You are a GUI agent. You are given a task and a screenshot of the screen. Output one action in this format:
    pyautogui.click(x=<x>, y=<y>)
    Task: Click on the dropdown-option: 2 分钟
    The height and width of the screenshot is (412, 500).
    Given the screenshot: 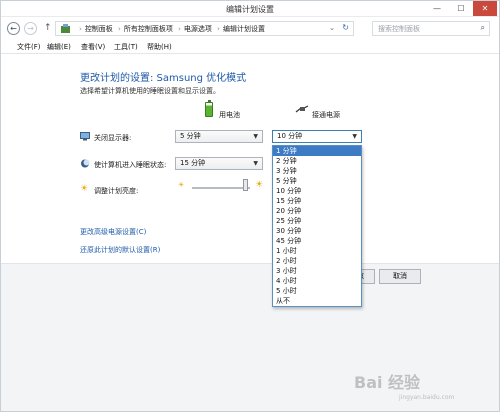 What is the action you would take?
    pyautogui.click(x=317, y=161)
    